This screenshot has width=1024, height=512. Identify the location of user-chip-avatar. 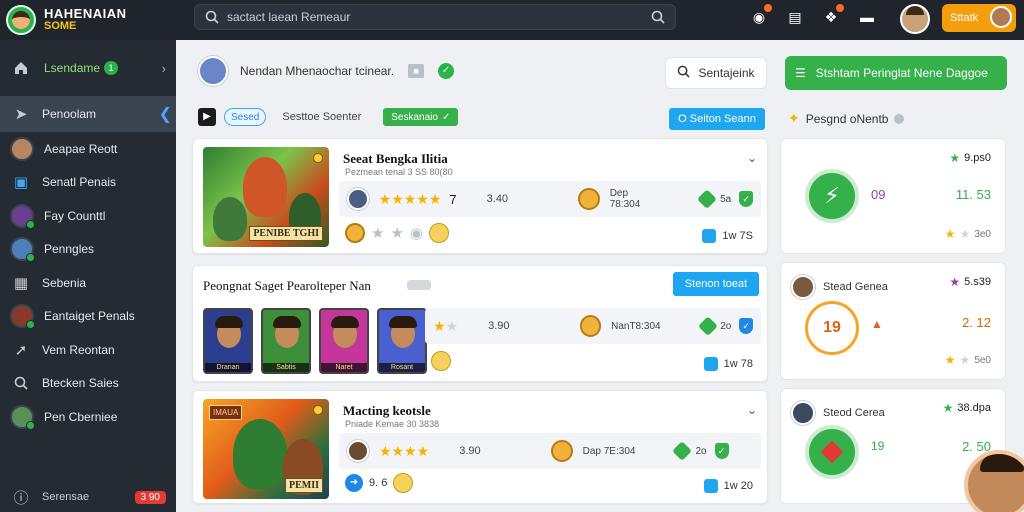
(1001, 17).